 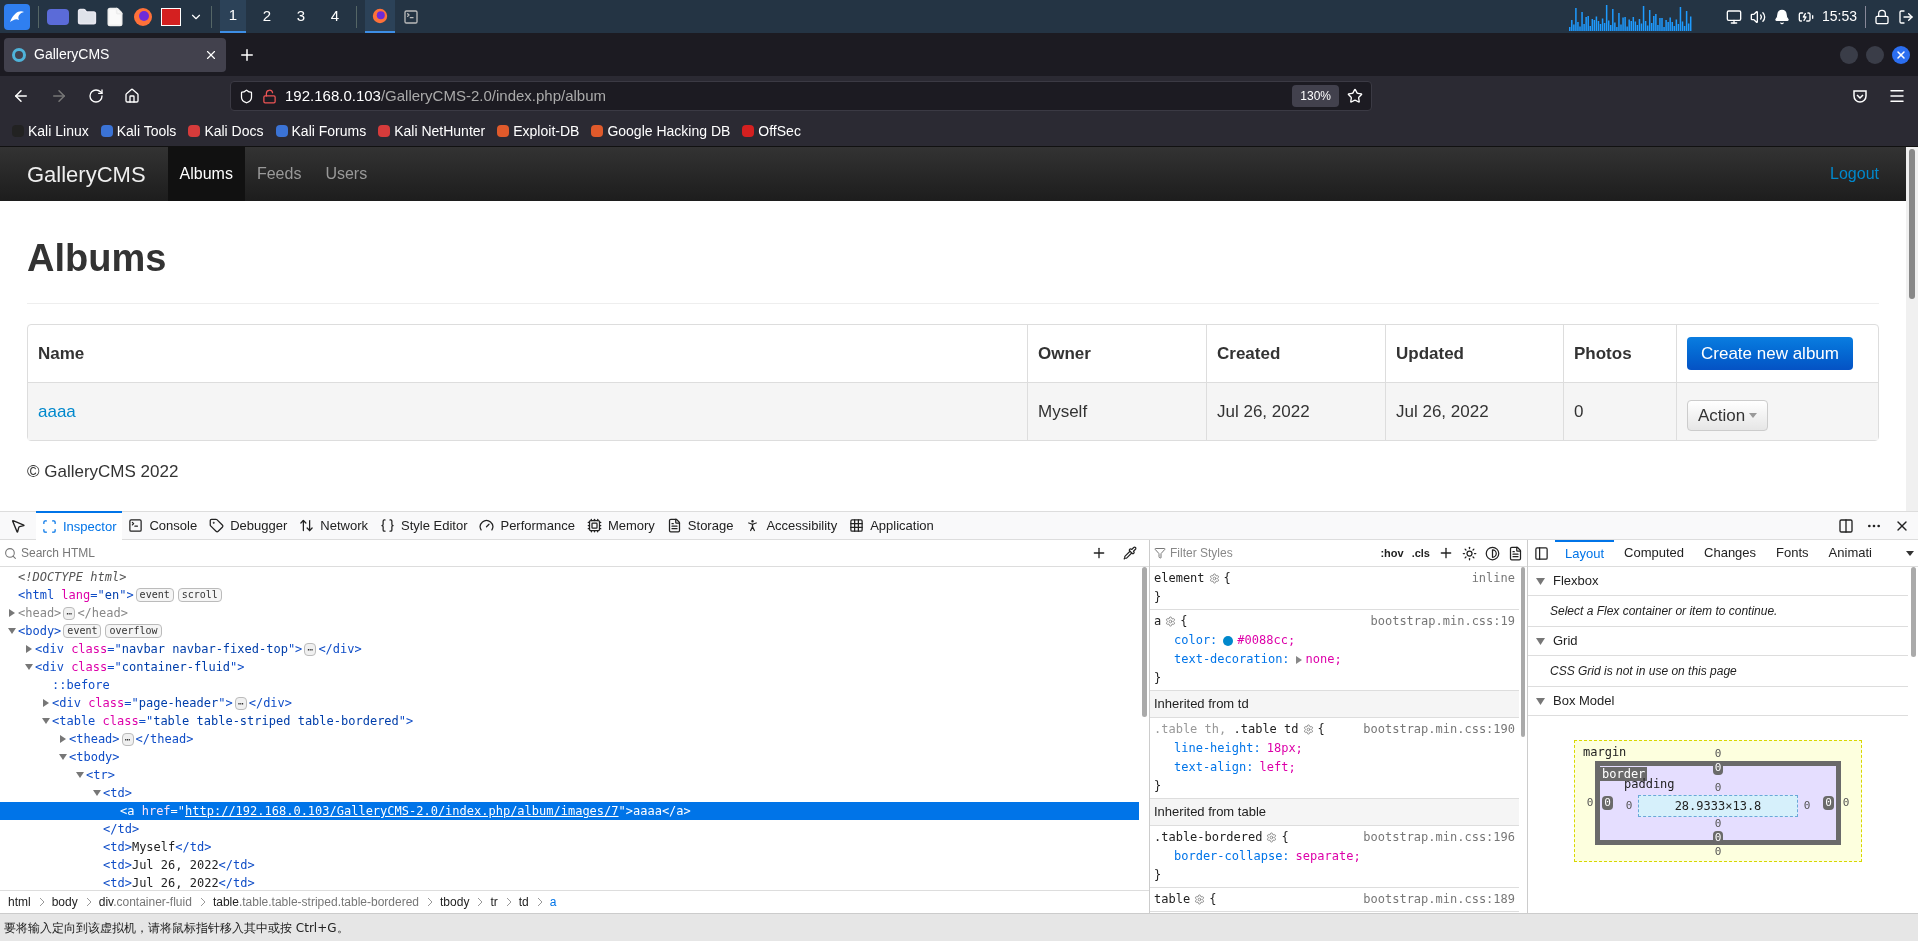 I want to click on sun-icon, so click(x=1469, y=553).